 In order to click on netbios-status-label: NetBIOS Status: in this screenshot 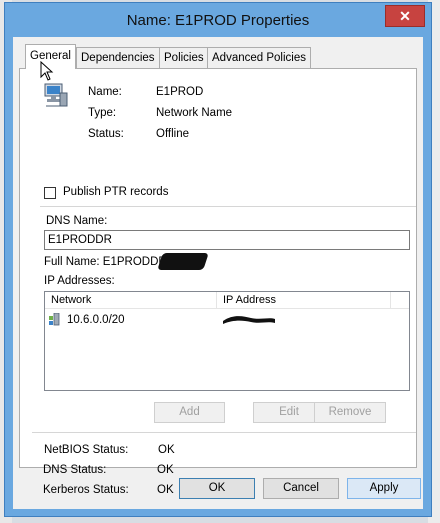, I will do `click(86, 450)`.